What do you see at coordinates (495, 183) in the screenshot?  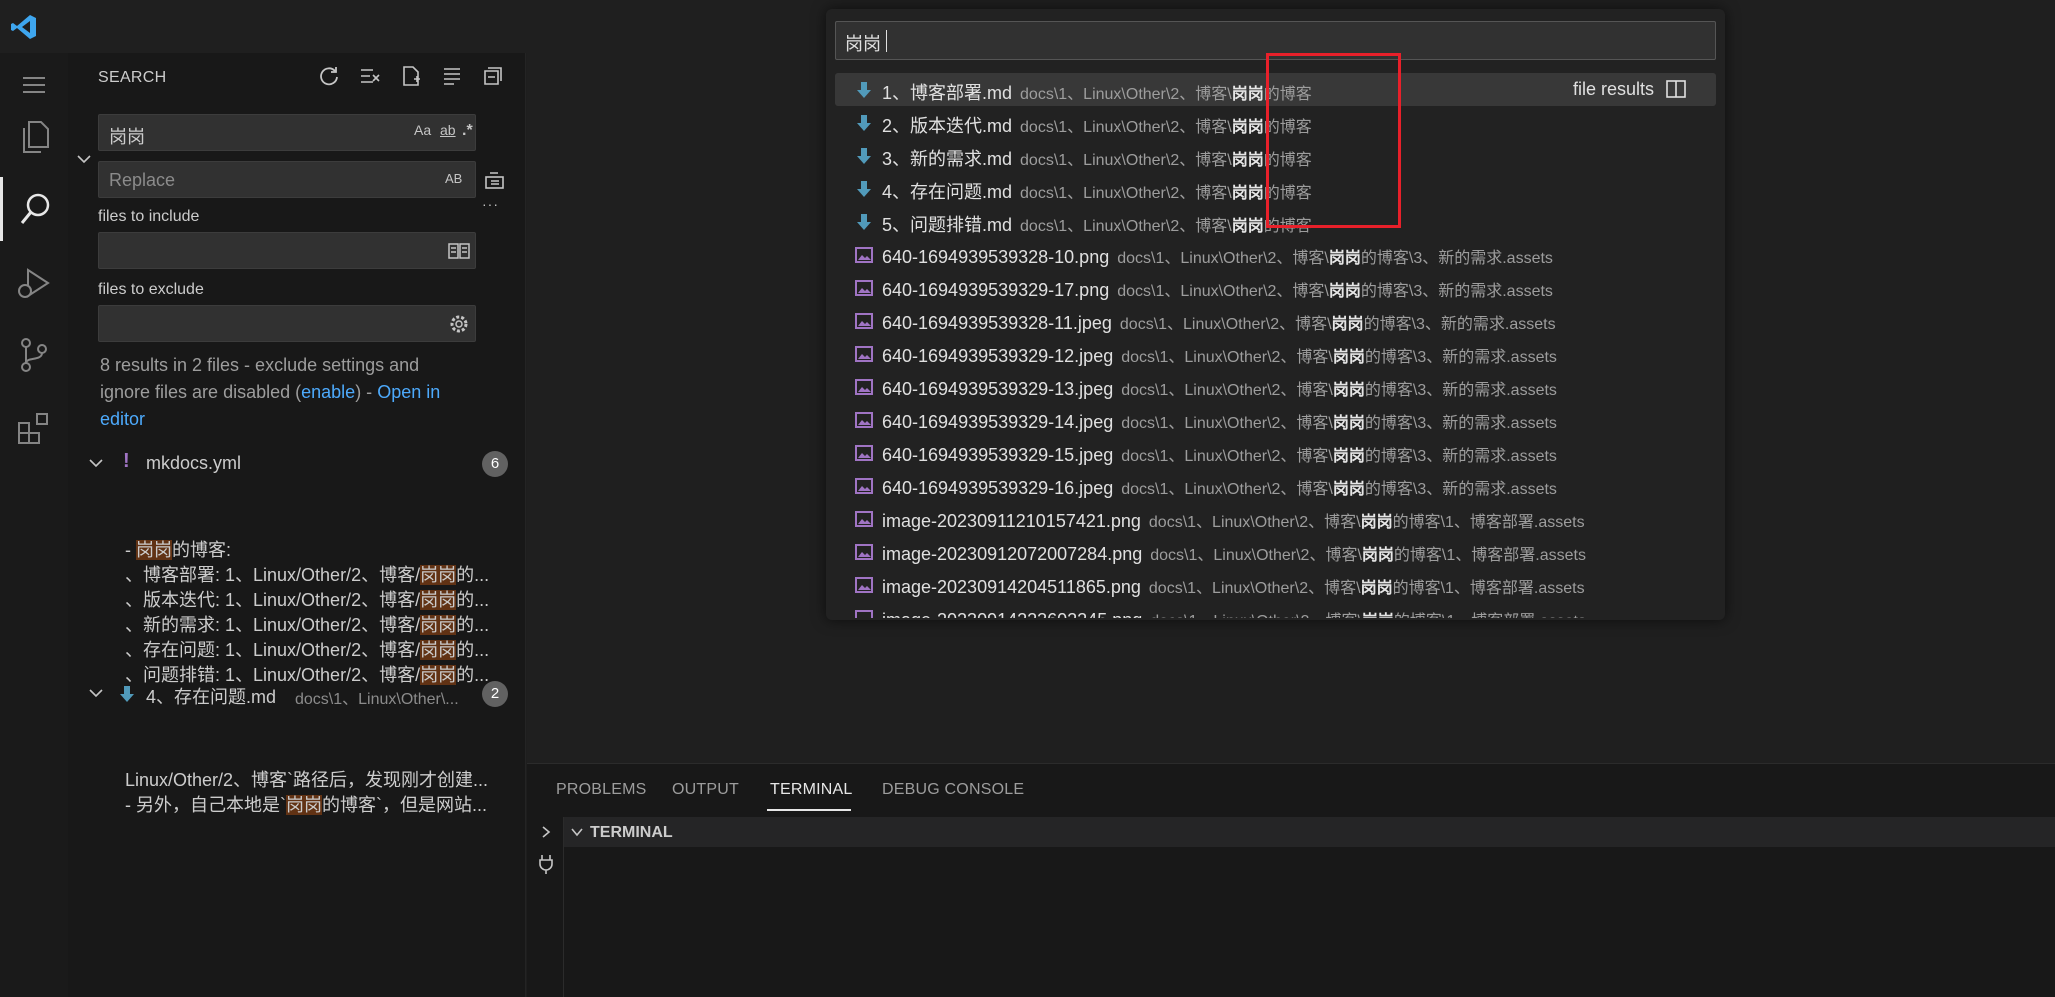 I see `replace-all-icon` at bounding box center [495, 183].